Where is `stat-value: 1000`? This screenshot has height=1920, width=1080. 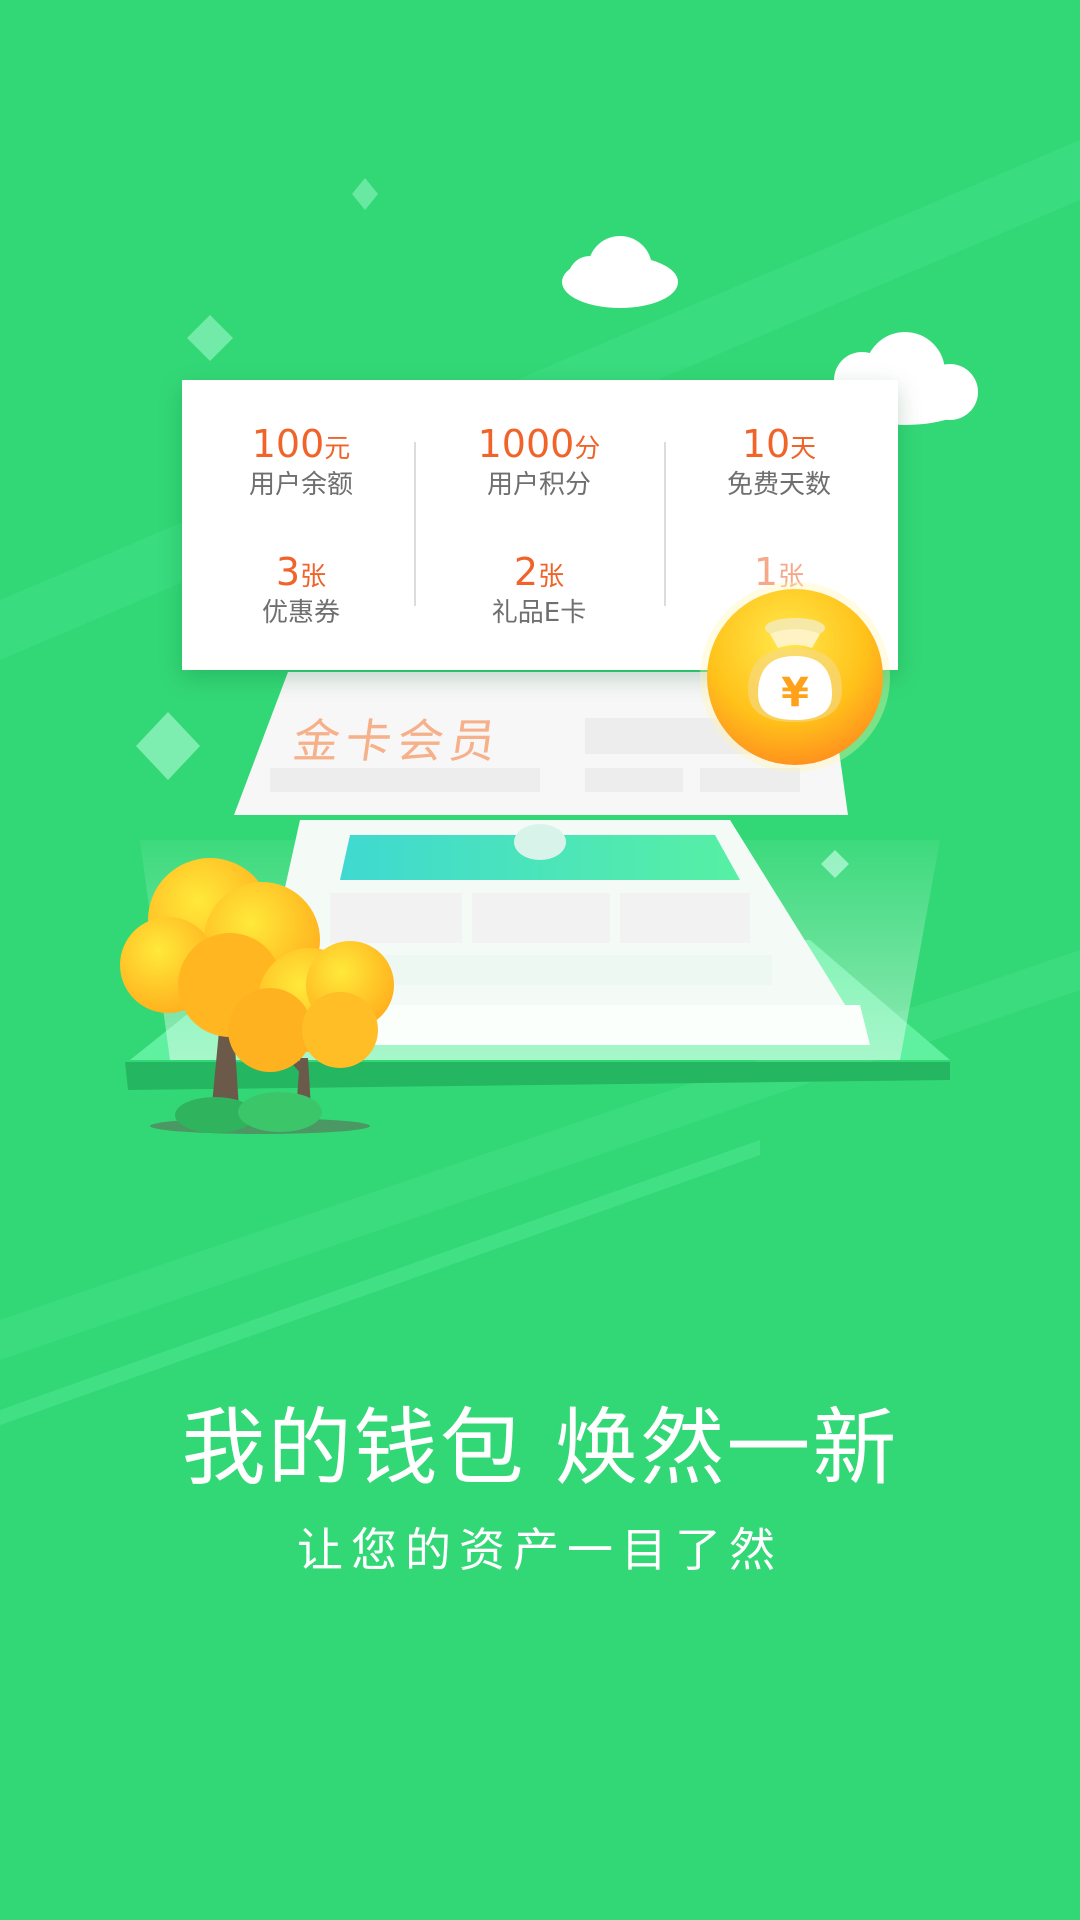
stat-value: 1000 is located at coordinates (526, 444).